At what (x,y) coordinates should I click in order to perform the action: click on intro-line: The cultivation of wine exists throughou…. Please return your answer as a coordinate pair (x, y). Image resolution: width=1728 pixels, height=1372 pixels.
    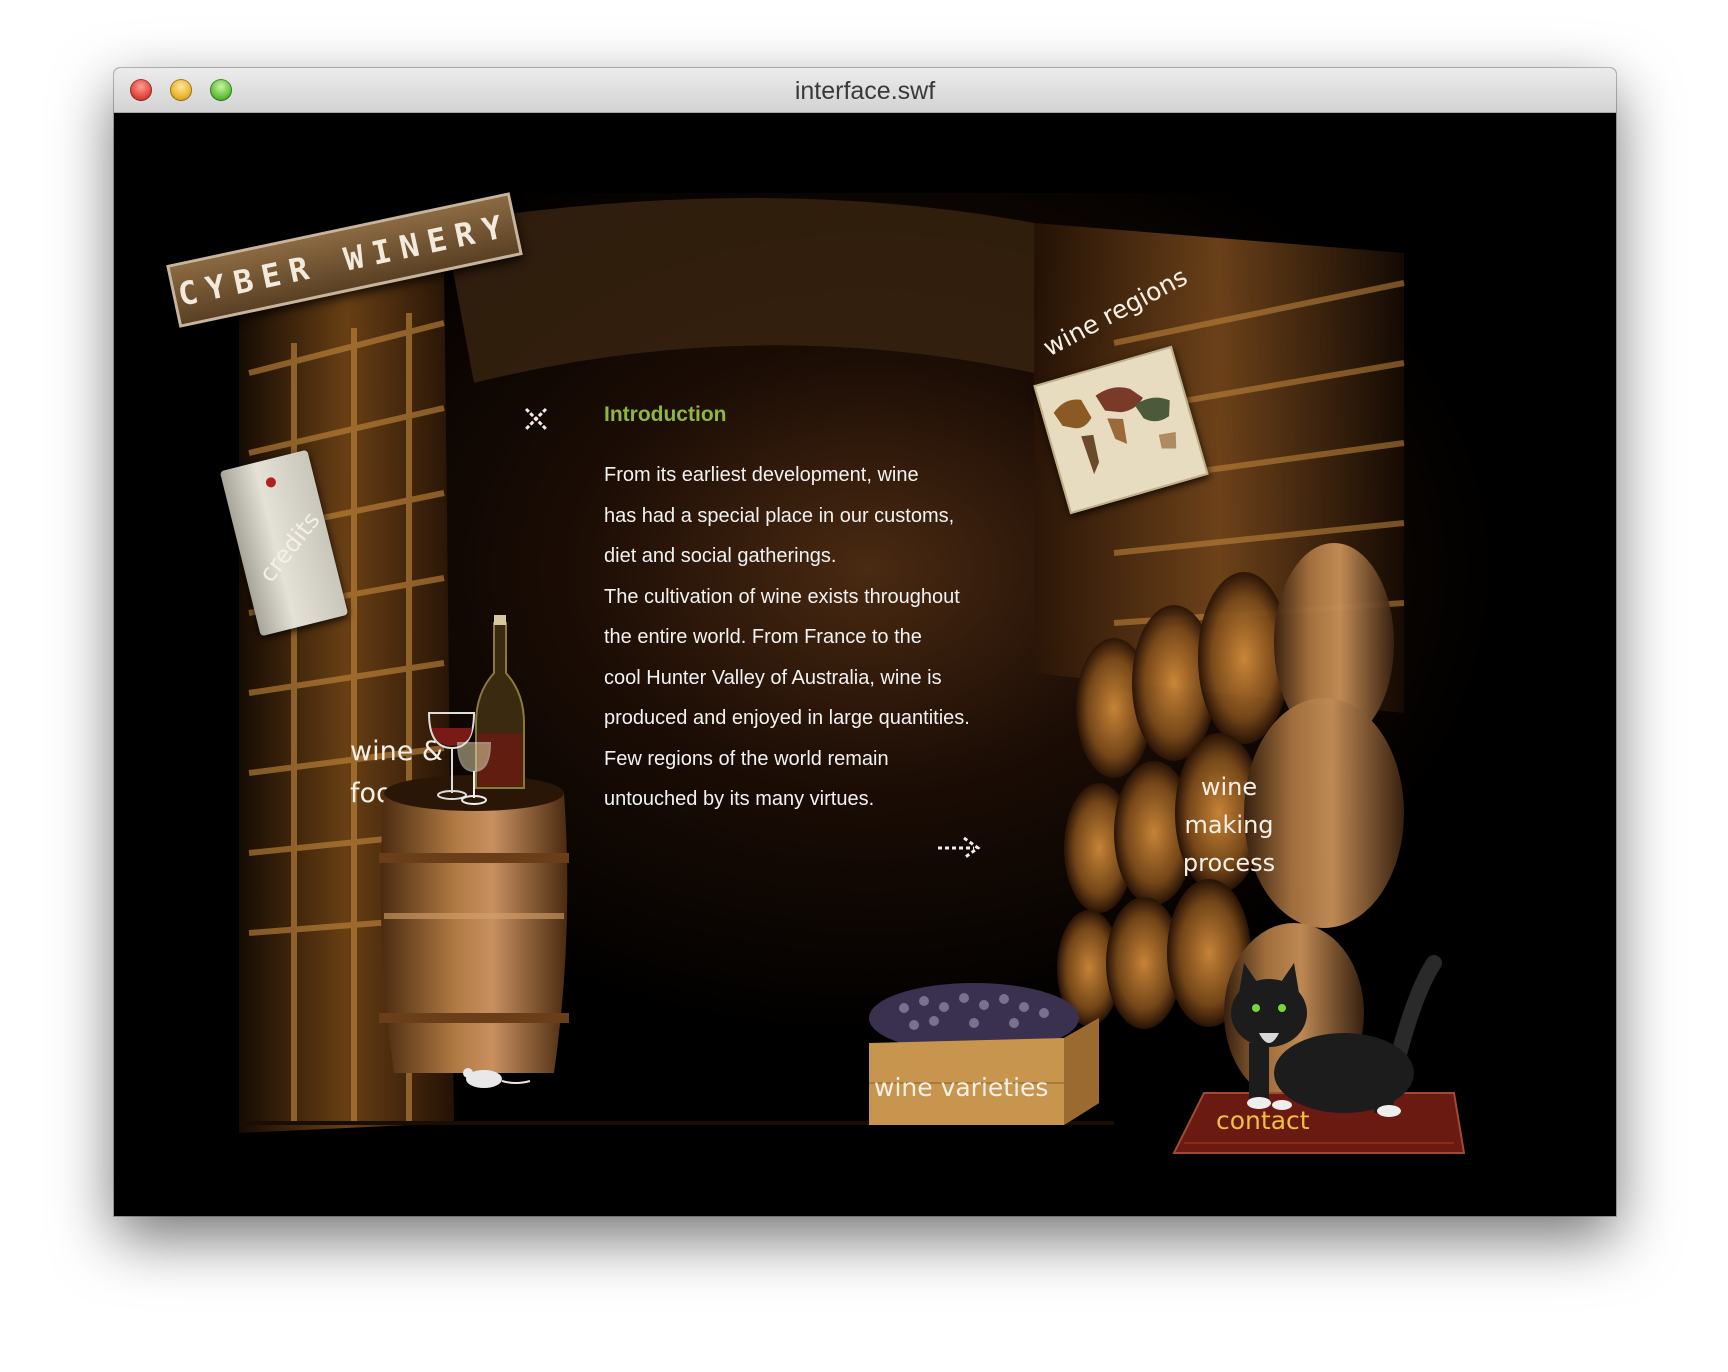
    Looking at the image, I should click on (782, 596).